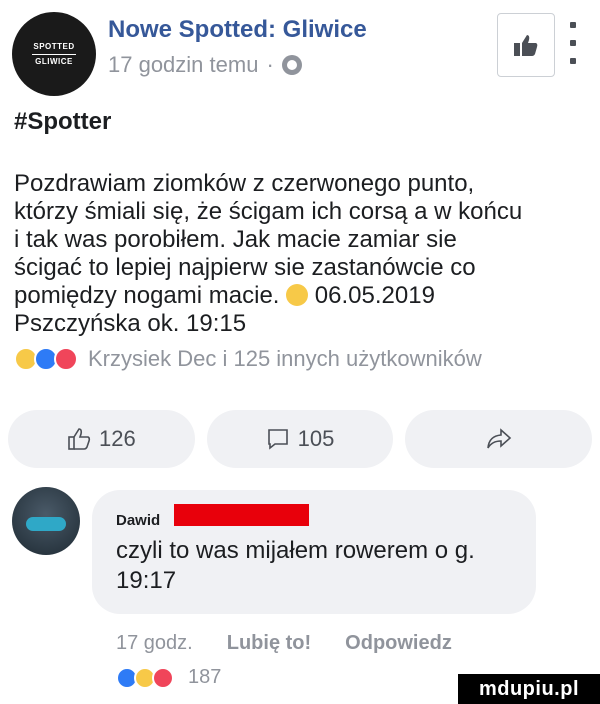  What do you see at coordinates (46, 359) in the screenshot?
I see `reaction-icons` at bounding box center [46, 359].